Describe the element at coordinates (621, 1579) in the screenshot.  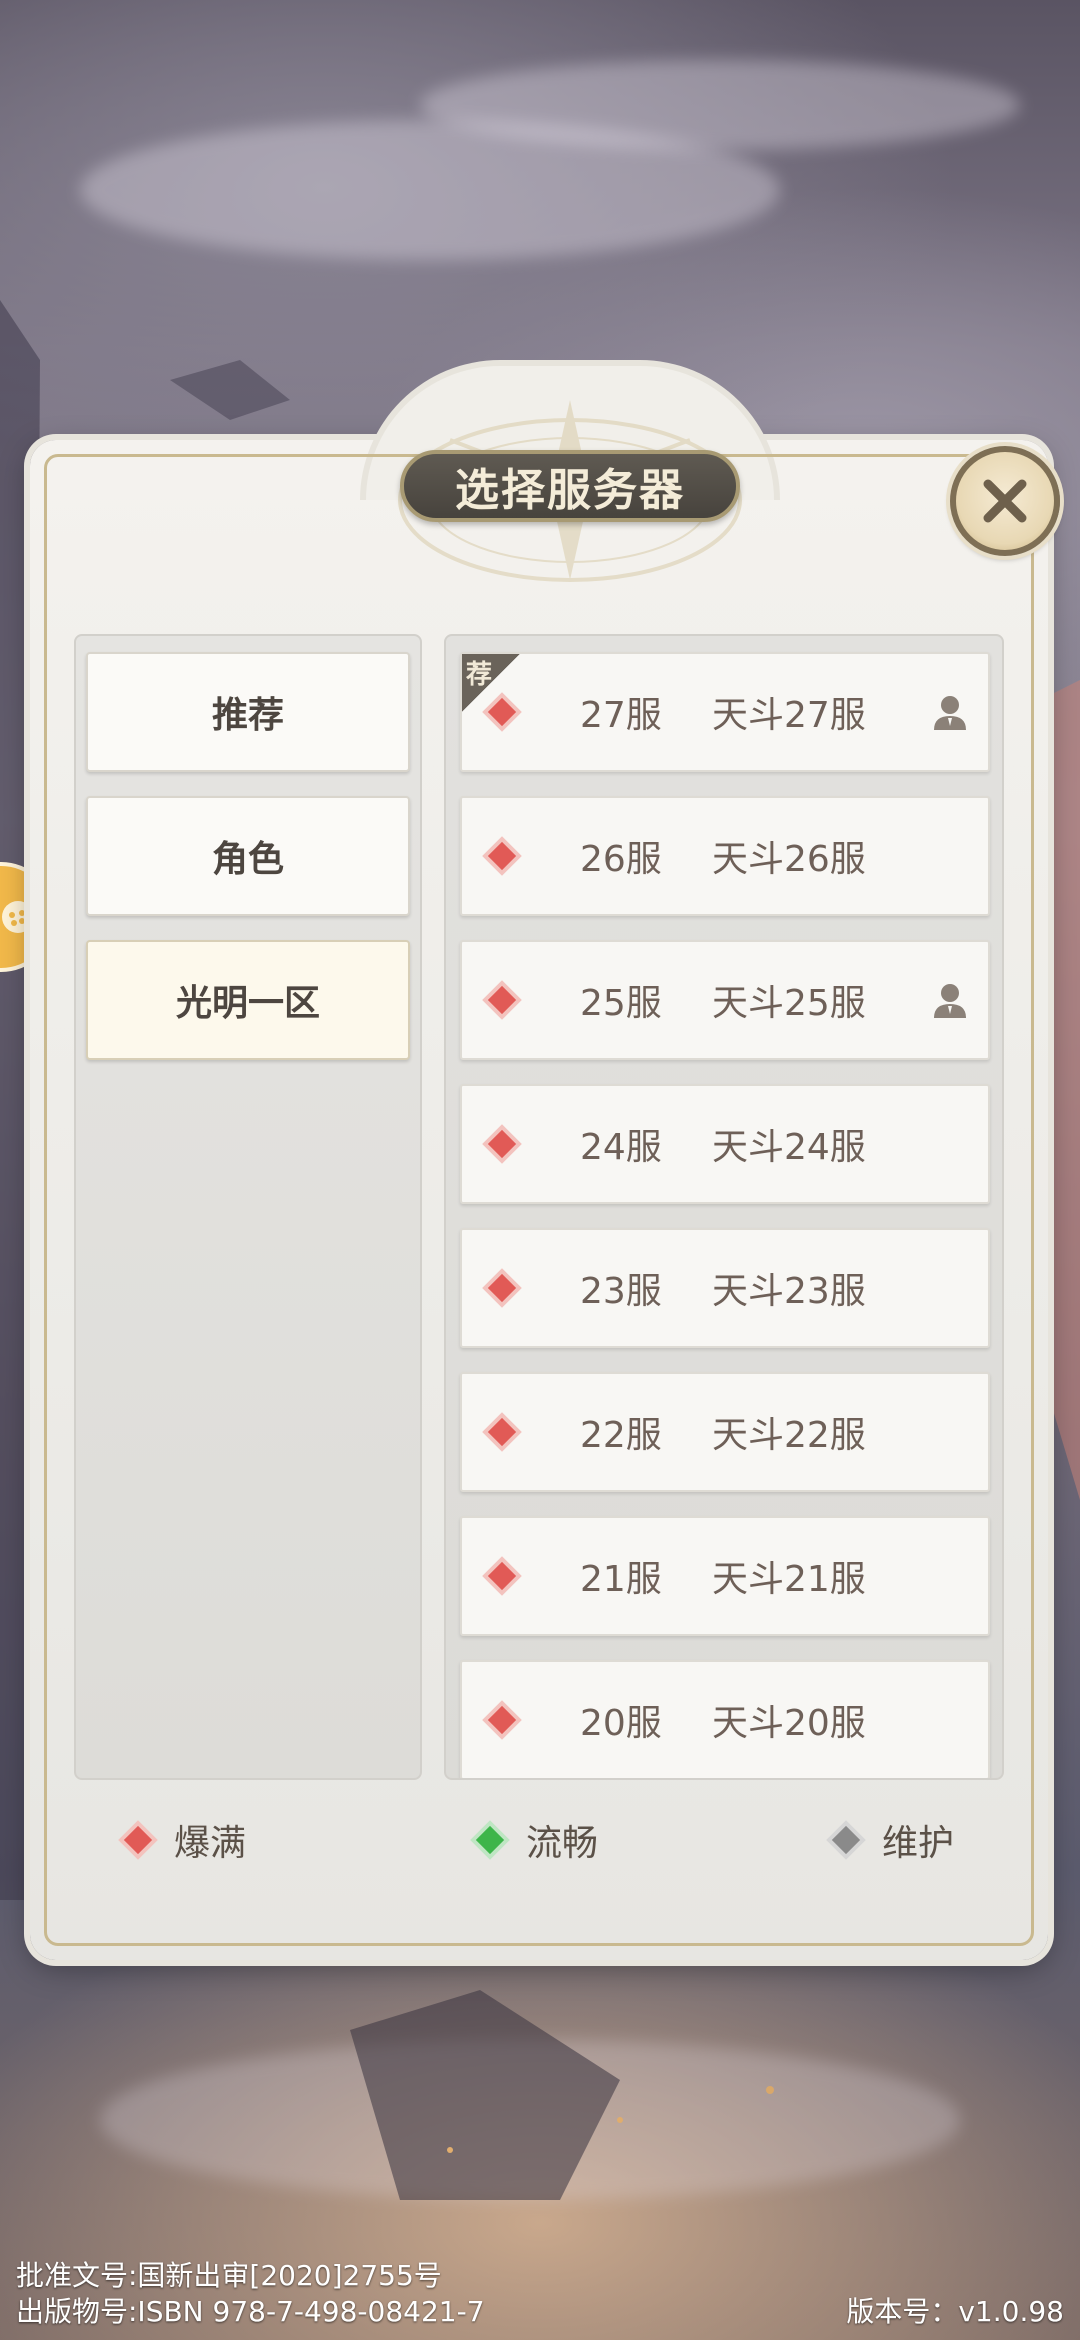
I see `server-number: 21服` at that location.